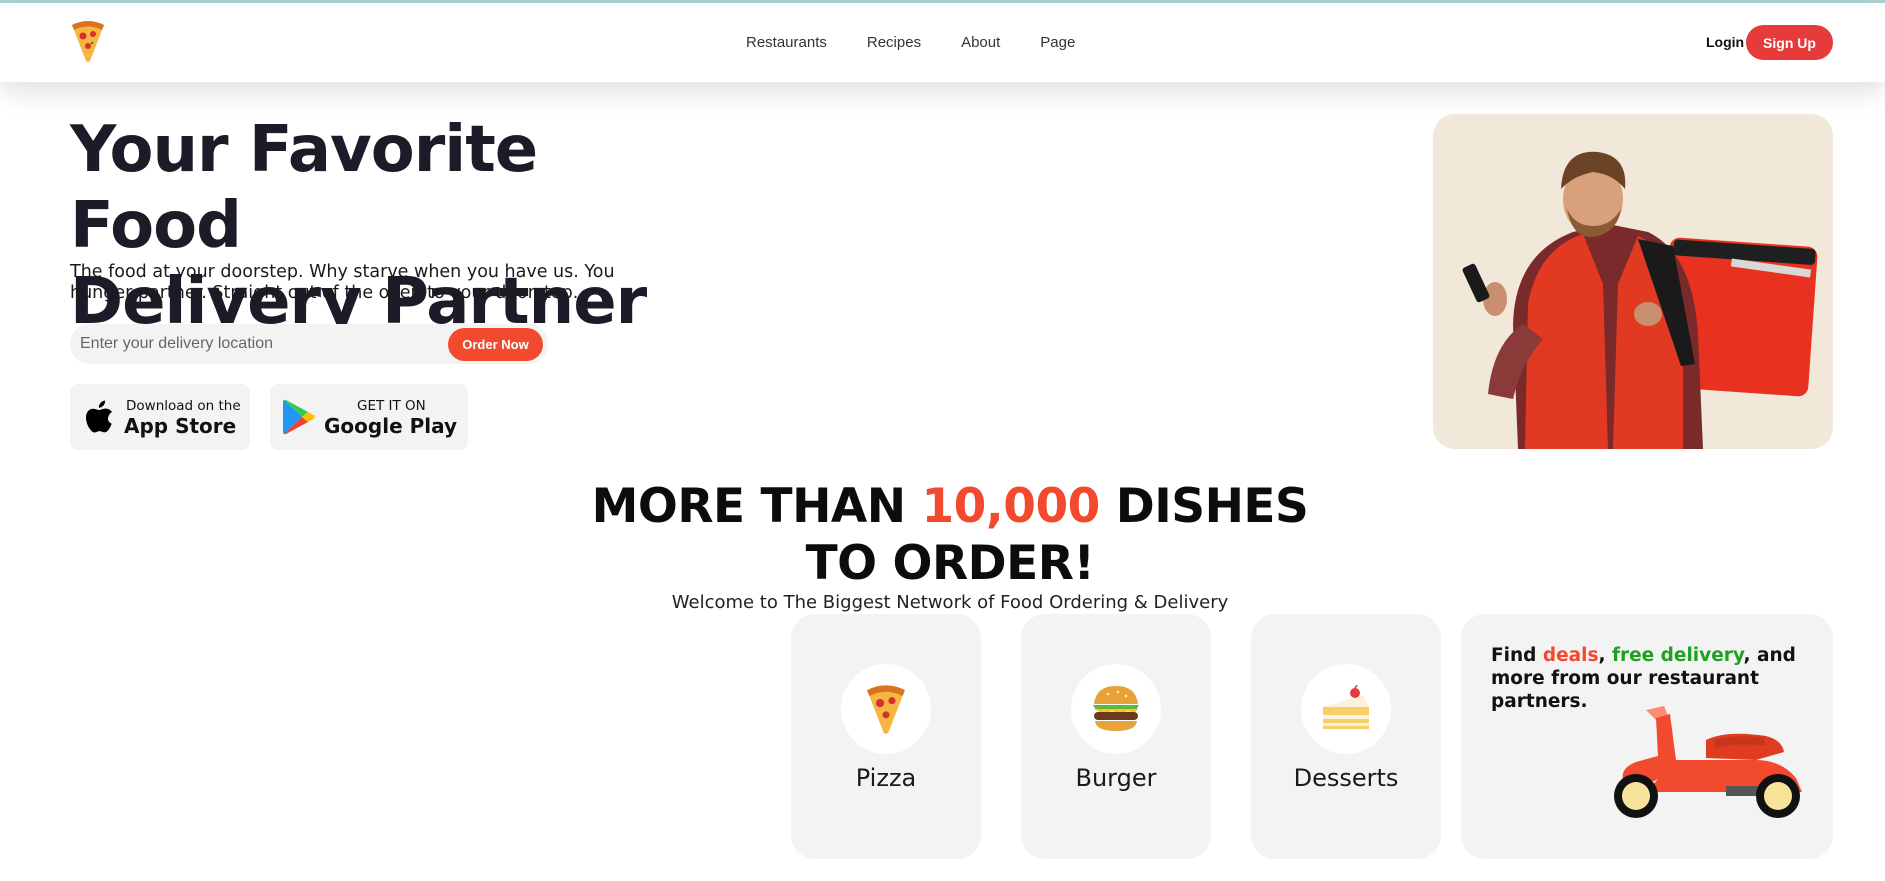 The image size is (1885, 881). Describe the element at coordinates (786, 42) in the screenshot. I see `nav-restaurants: Restaurants` at that location.